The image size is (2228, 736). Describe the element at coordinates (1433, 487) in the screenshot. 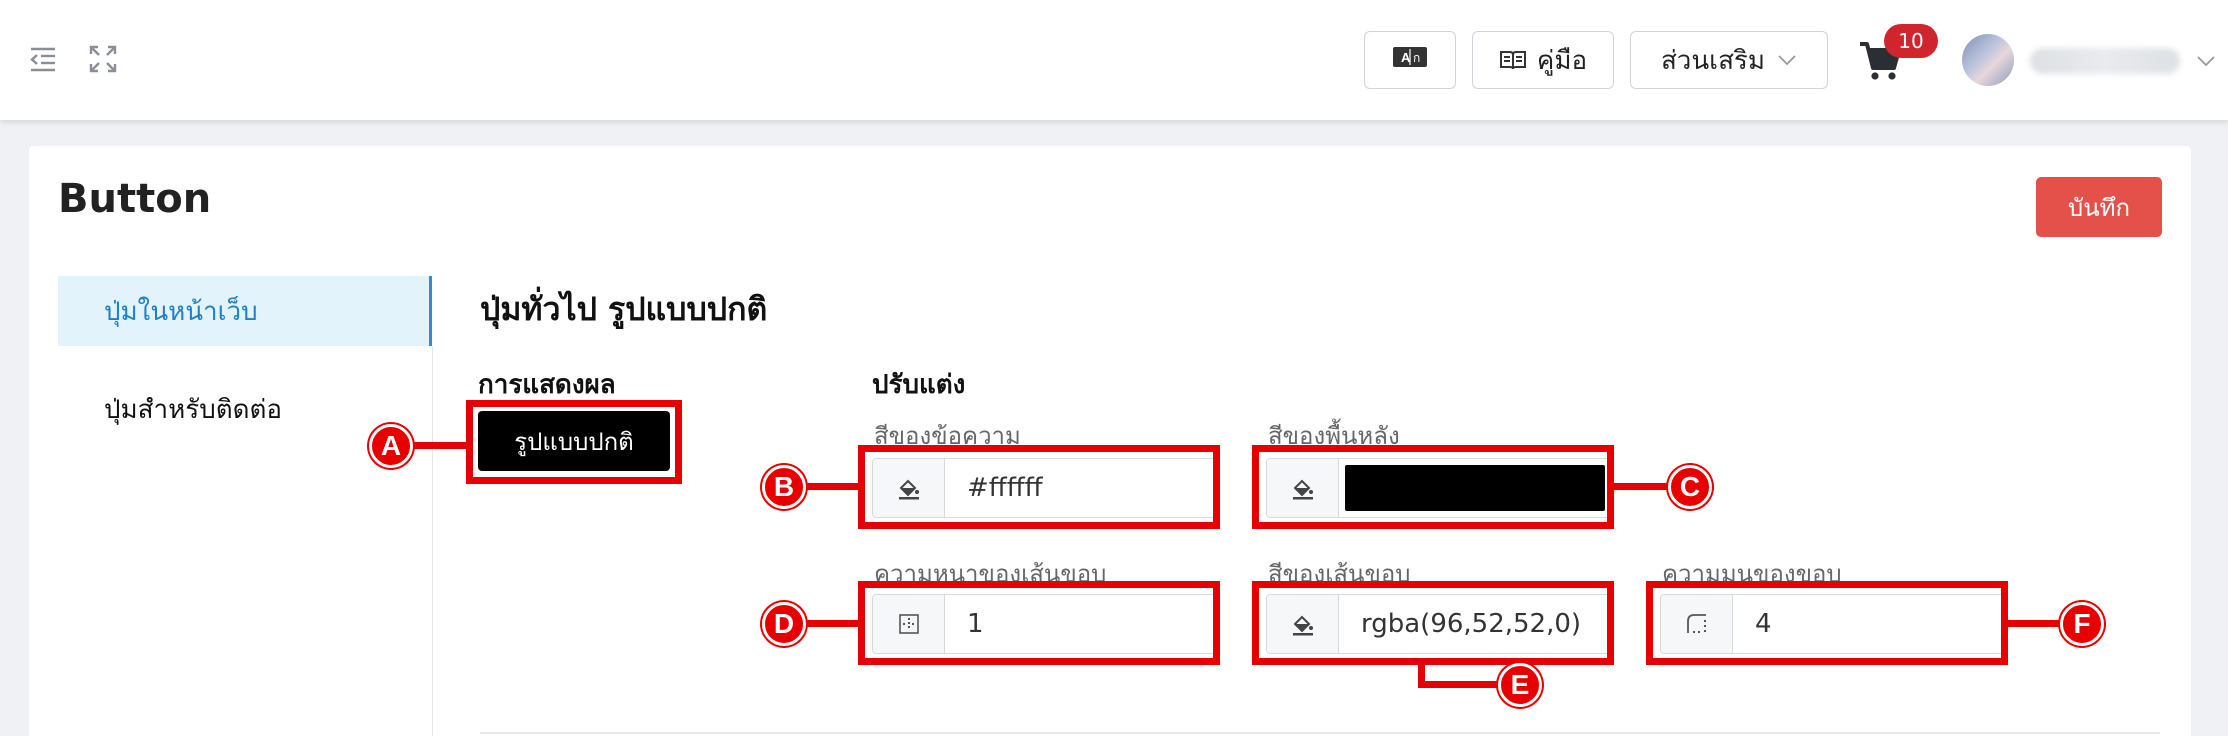

I see `annotation-box-c` at that location.